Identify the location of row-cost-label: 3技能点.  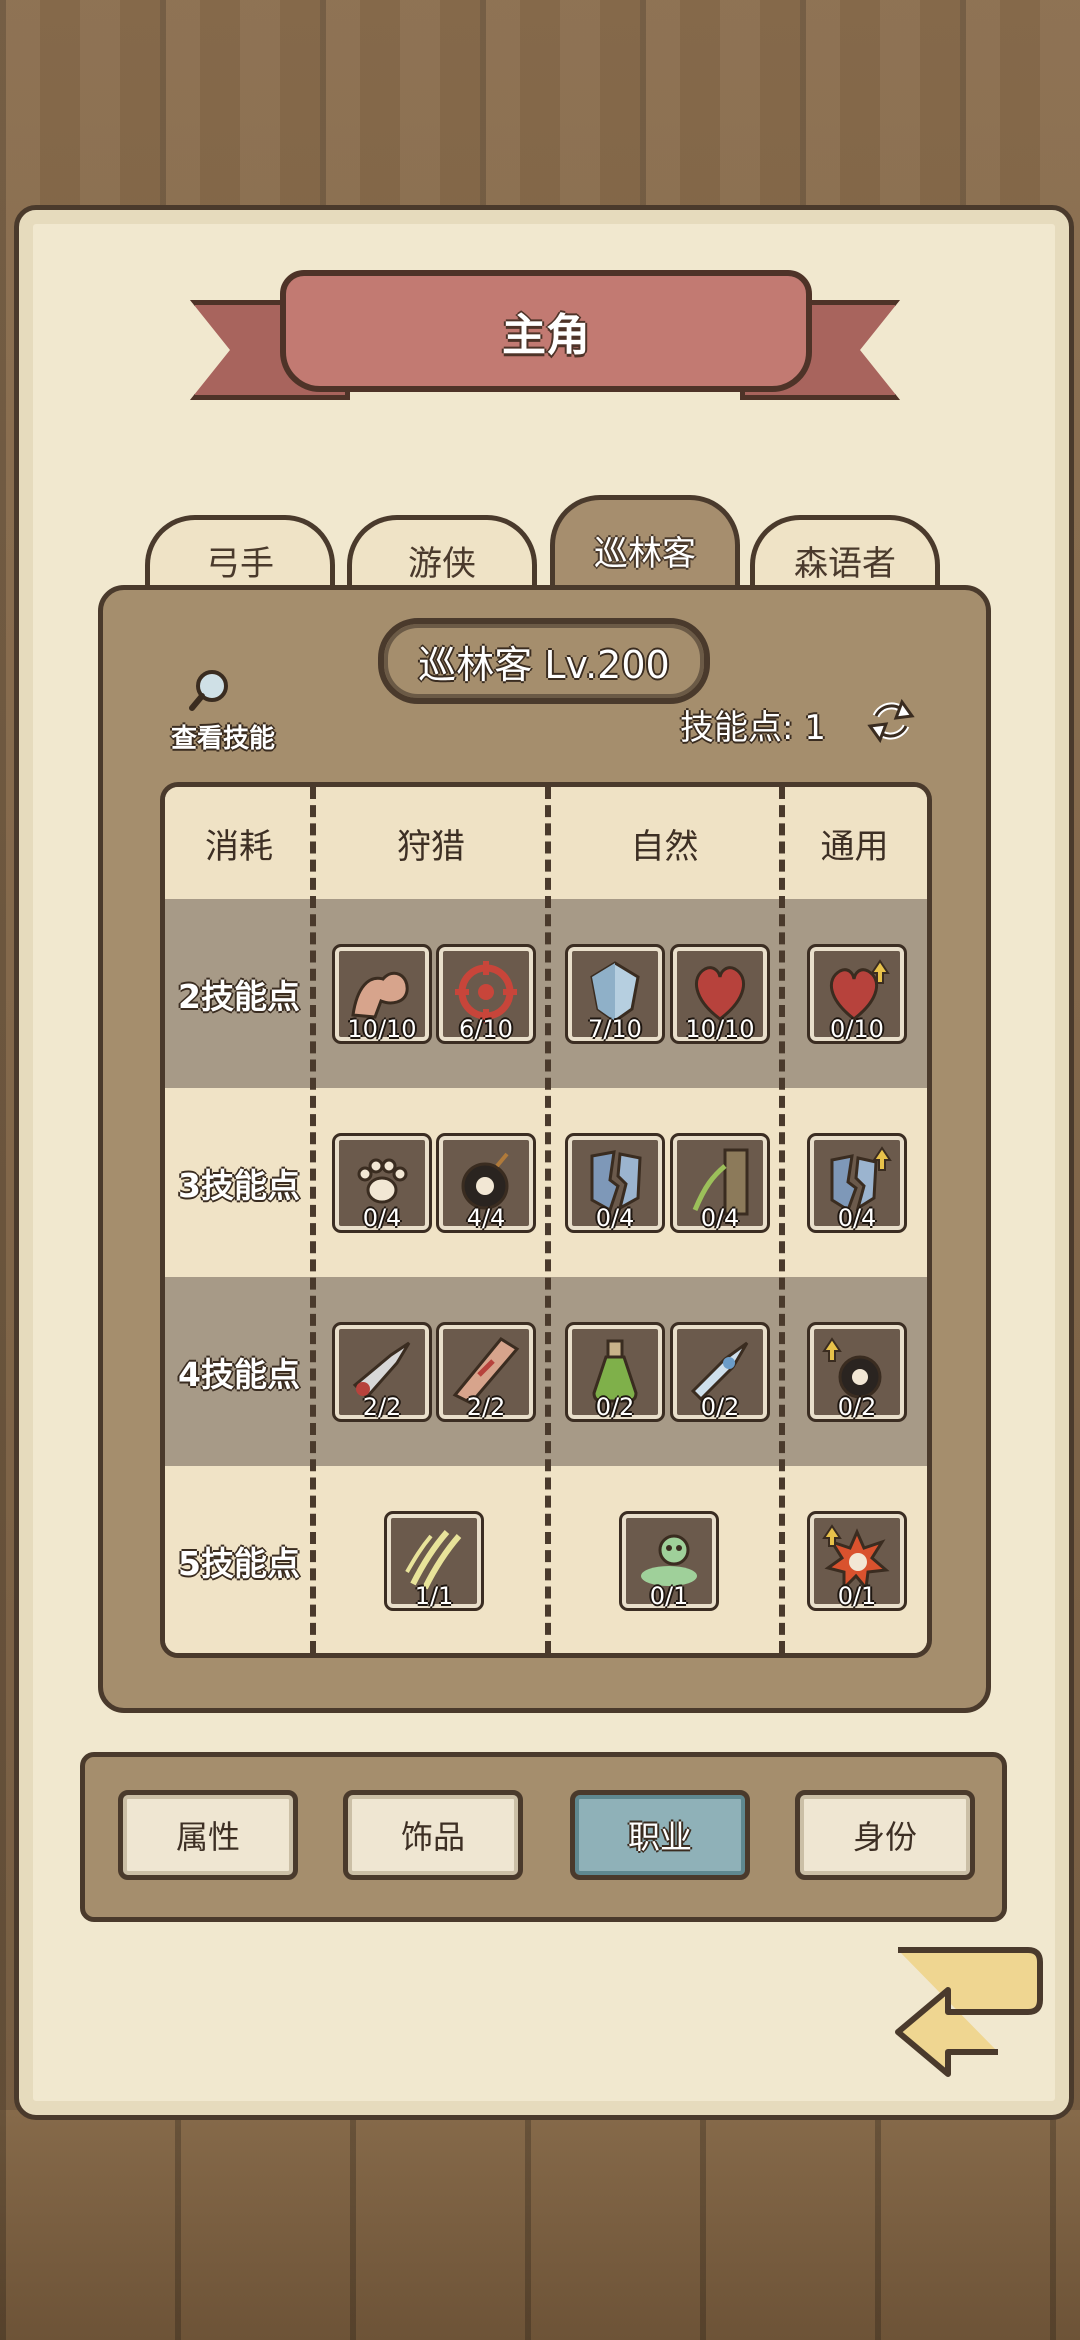
(239, 1185).